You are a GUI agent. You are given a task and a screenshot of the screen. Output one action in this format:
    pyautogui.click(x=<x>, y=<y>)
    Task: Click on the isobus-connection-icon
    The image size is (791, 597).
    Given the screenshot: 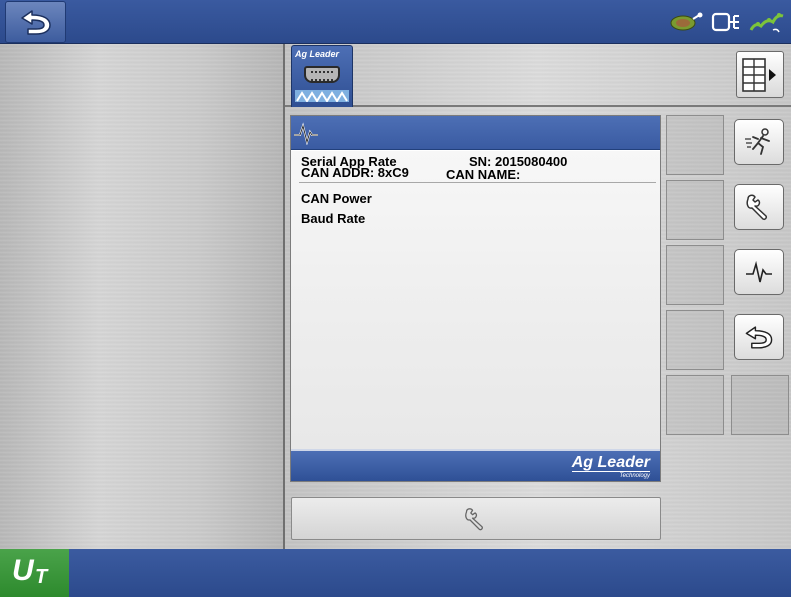 What is the action you would take?
    pyautogui.click(x=726, y=22)
    